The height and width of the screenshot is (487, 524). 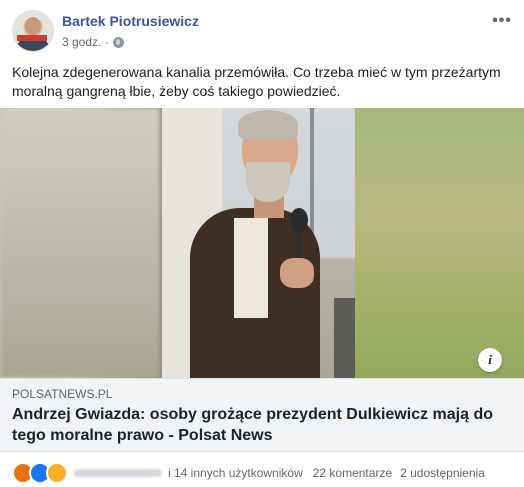 I want to click on info-icon: i, so click(x=490, y=360).